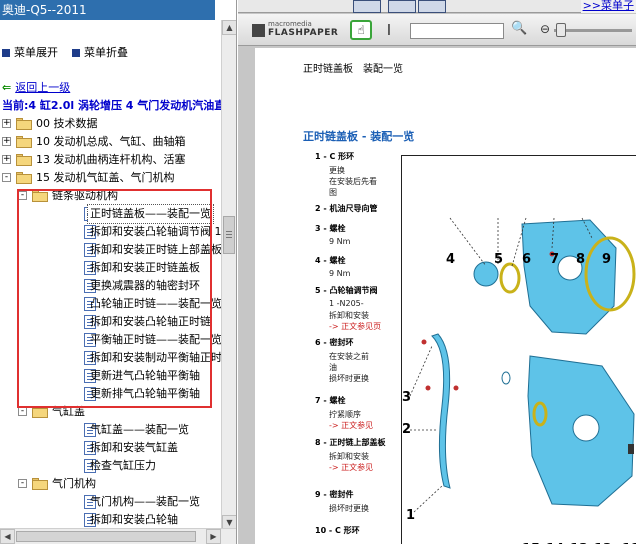  Describe the element at coordinates (349, 378) in the screenshot. I see `parts-list-subitem: 损坏时更换` at that location.